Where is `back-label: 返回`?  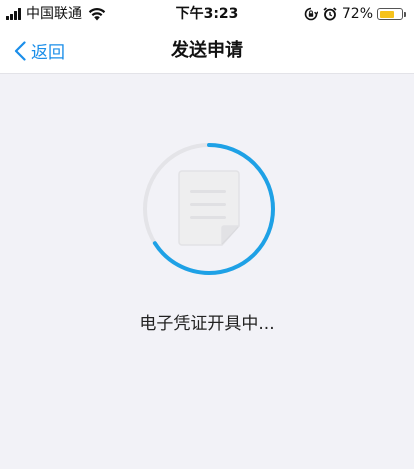 back-label: 返回 is located at coordinates (48, 53).